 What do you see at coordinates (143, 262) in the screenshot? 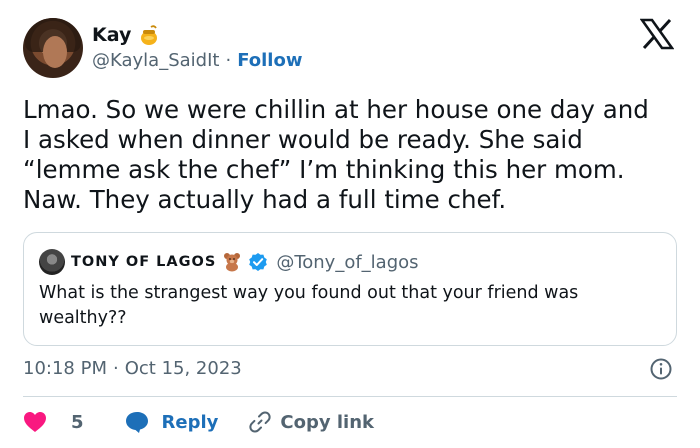
I see `quoted-author-name: TONY OF LAGOS` at bounding box center [143, 262].